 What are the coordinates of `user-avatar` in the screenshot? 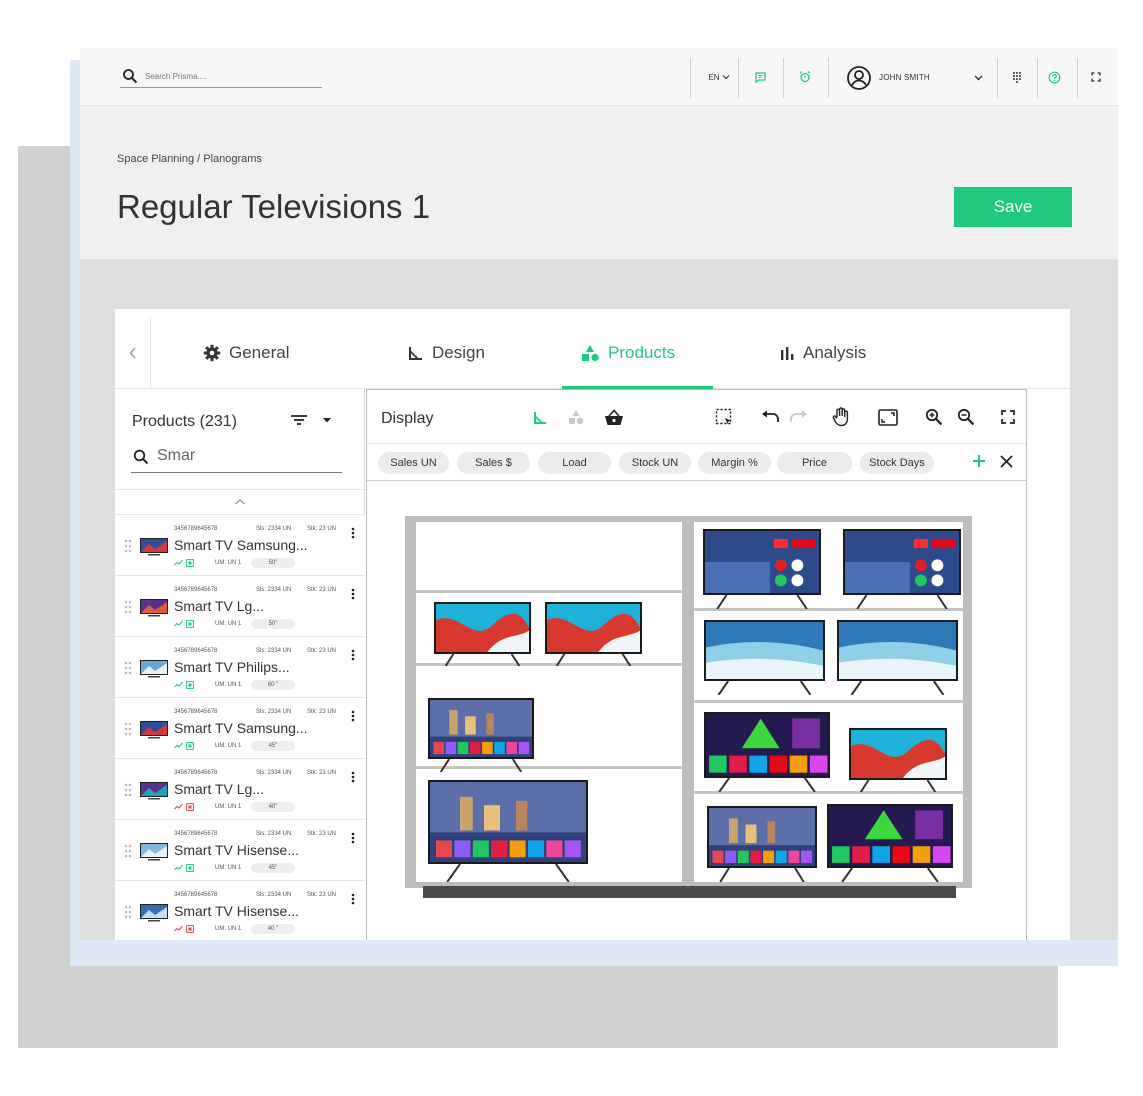 It's located at (859, 78).